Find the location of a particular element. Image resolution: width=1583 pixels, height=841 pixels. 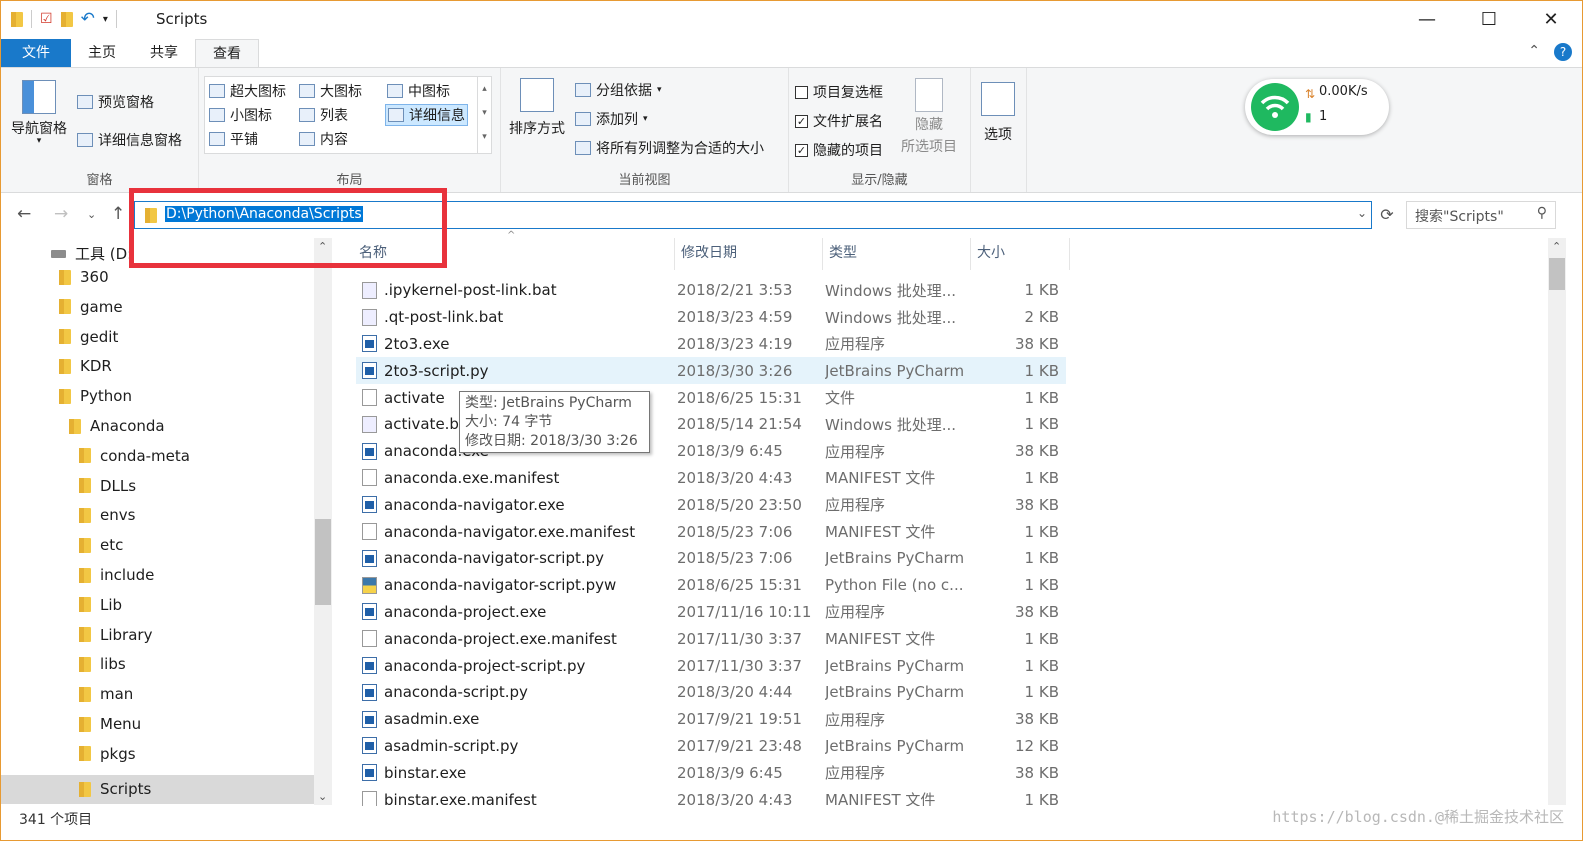

up-arrow-icon: ↑ is located at coordinates (118, 214).